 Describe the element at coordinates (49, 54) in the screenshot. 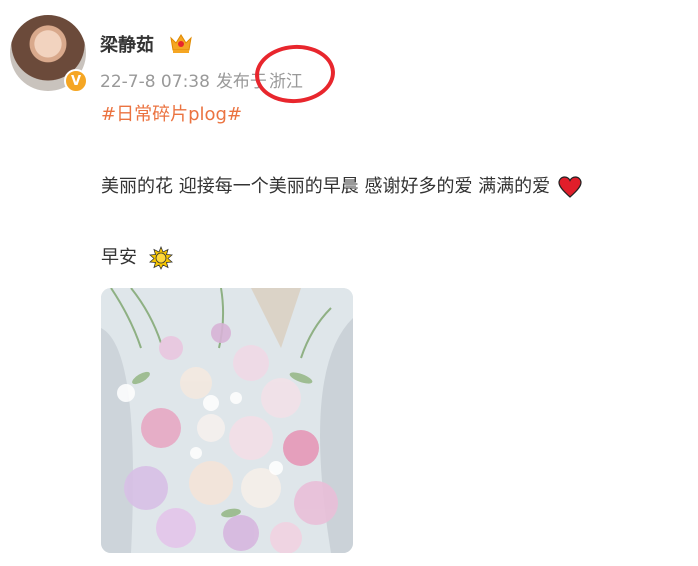

I see `author-avatar-container: V` at that location.